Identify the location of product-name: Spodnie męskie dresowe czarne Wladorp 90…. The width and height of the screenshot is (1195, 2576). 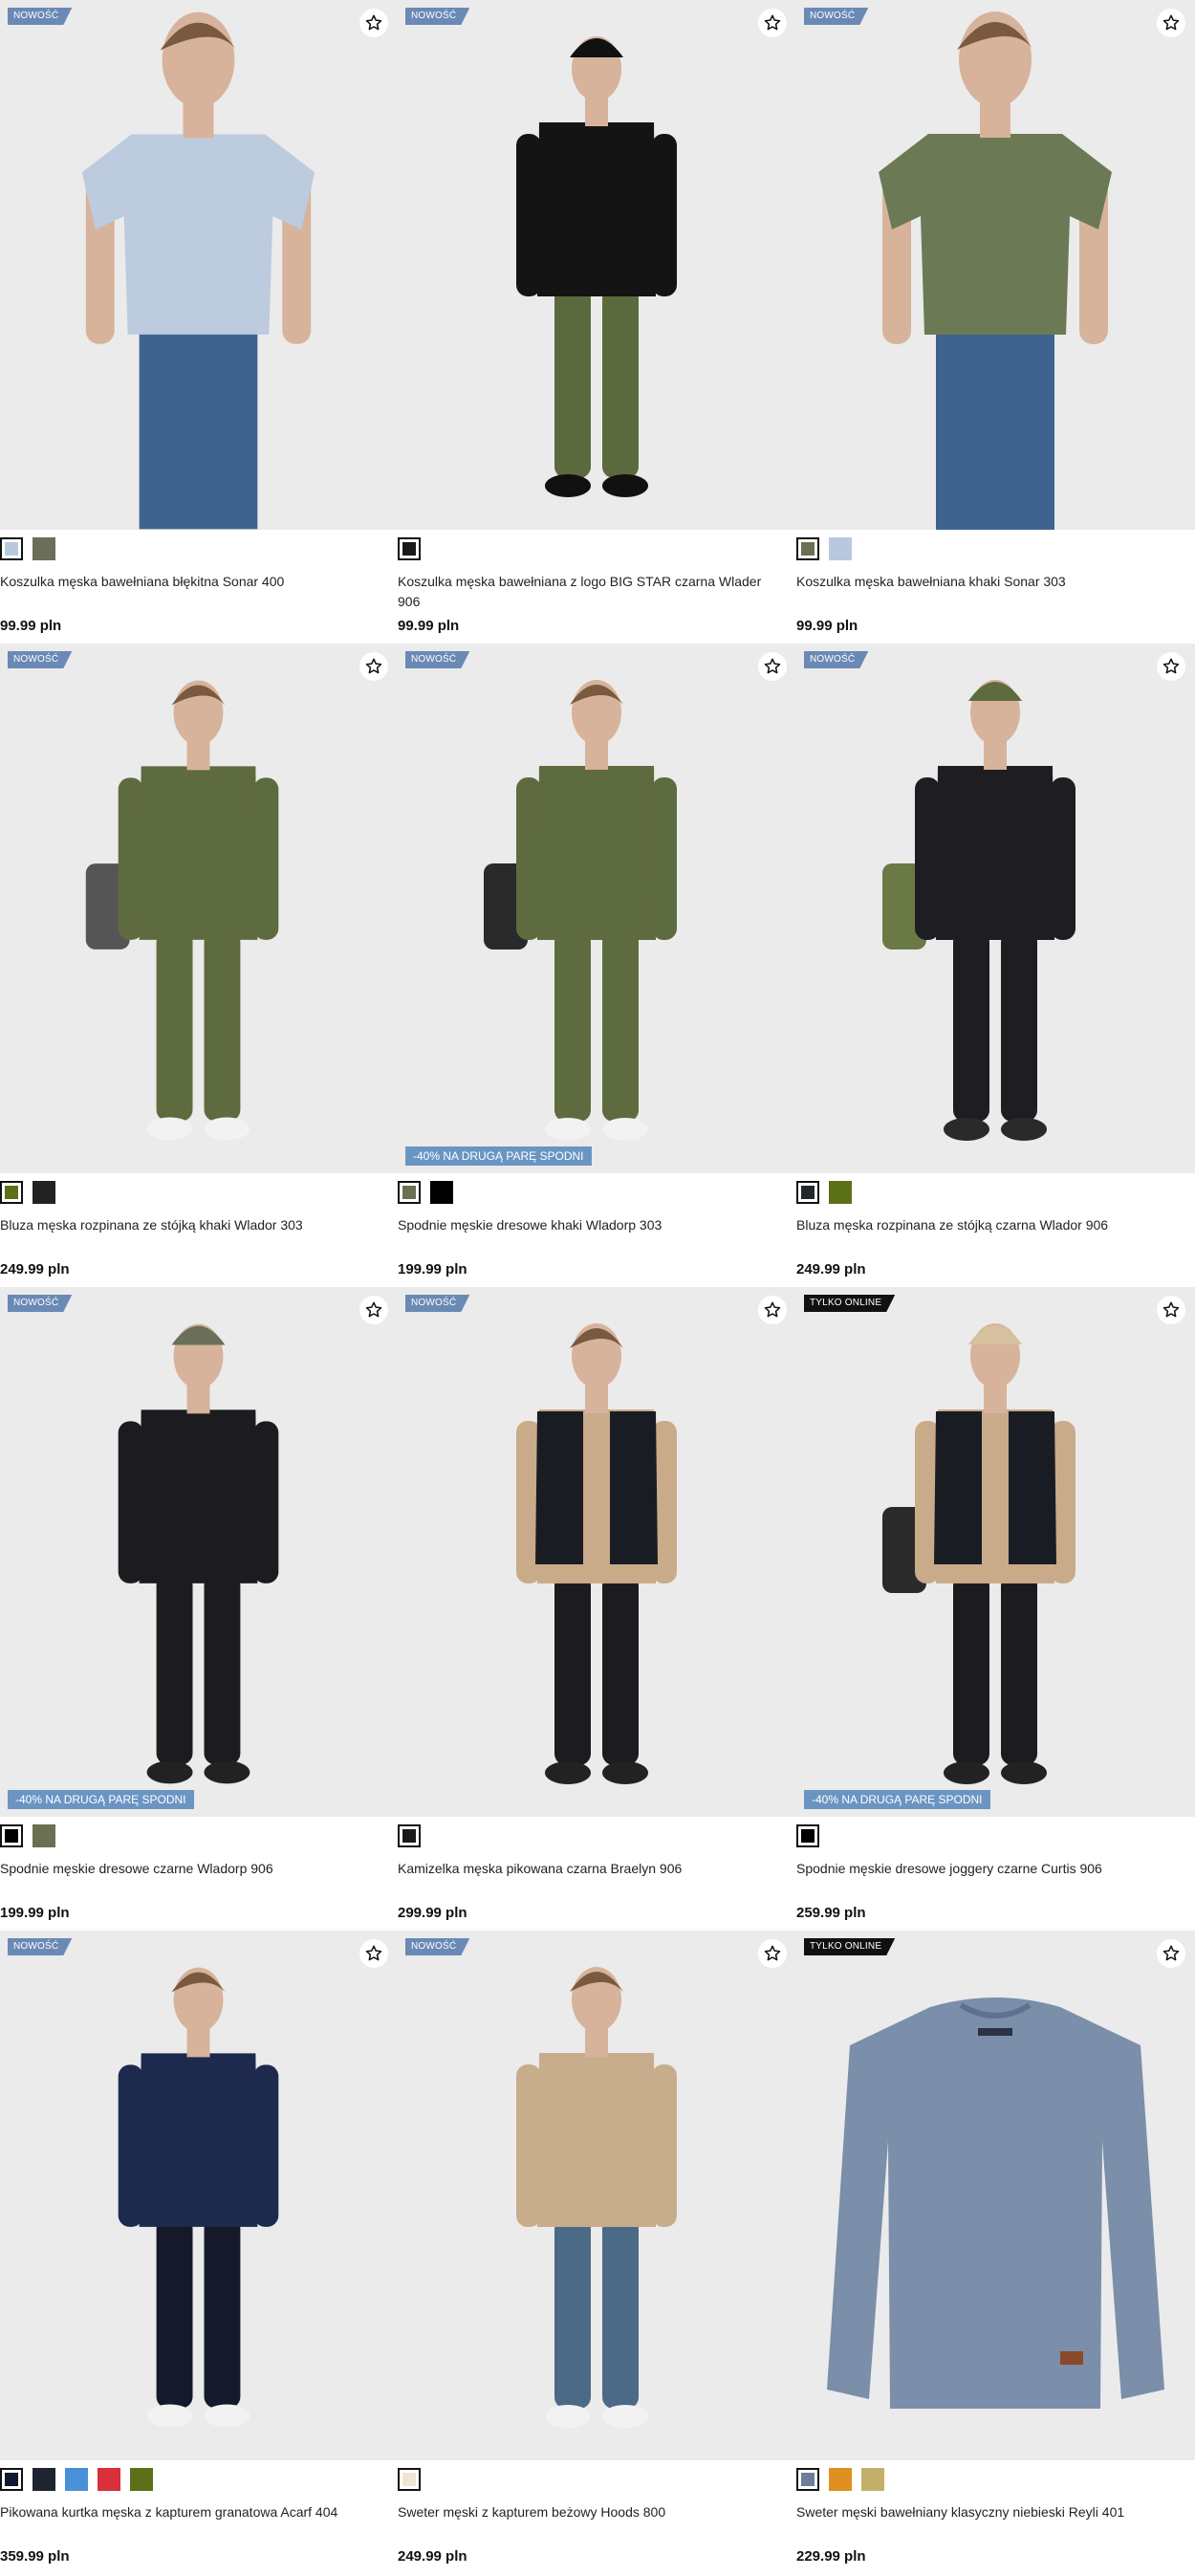
(199, 1879).